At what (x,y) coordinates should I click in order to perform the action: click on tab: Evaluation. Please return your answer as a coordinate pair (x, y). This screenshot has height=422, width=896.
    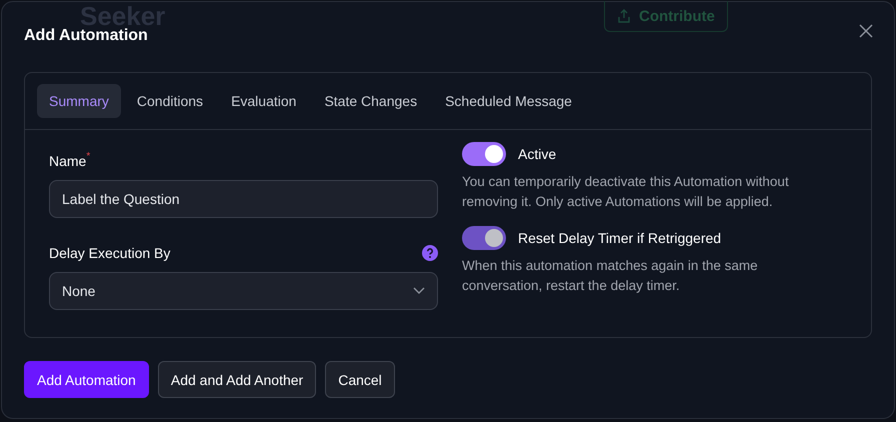
    Looking at the image, I should click on (263, 101).